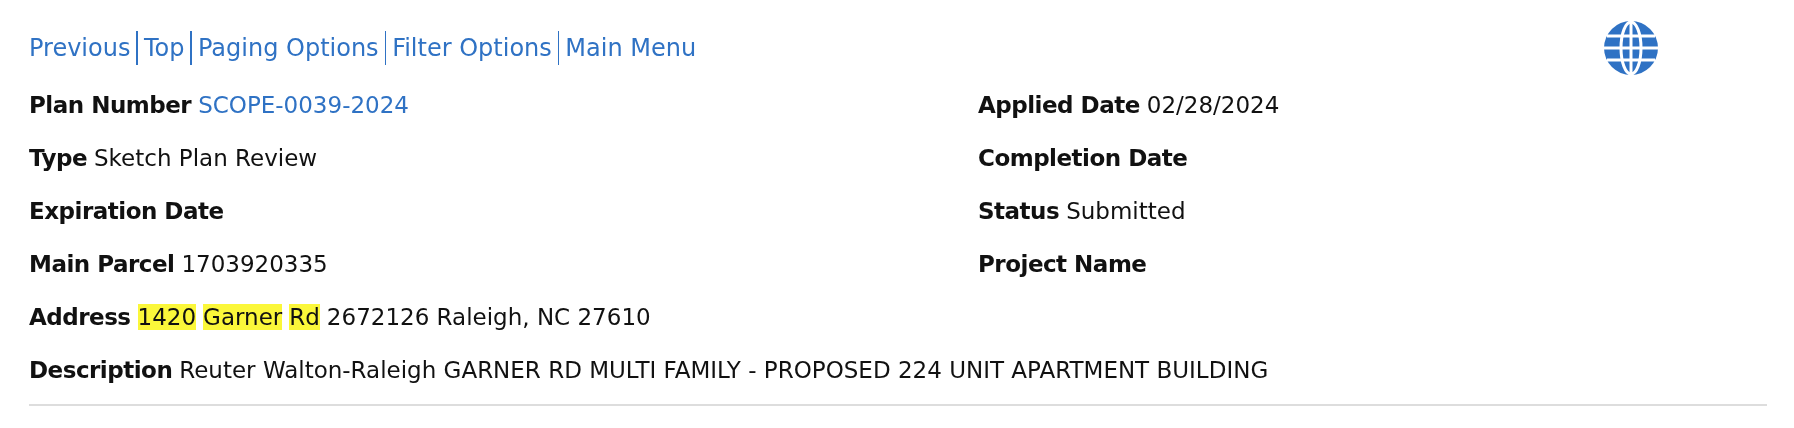 The image size is (1794, 428). I want to click on field-value: Reuter Walton-Raleigh GARNER RD MULTI FAMILY - PROPOSED 224 UNIT APARTMENT BUILDING, so click(724, 369).